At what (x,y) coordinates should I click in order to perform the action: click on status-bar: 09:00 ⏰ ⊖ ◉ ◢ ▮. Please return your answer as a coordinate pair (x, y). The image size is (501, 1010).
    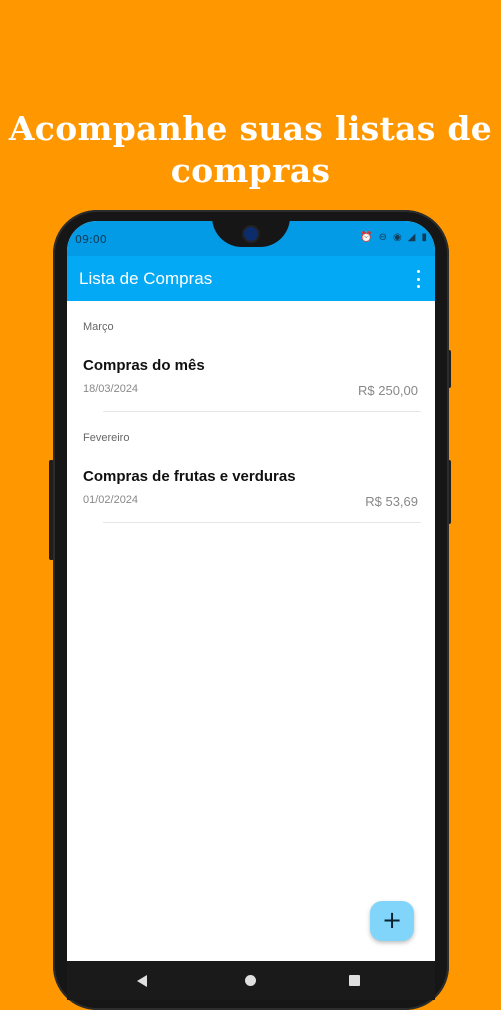
    Looking at the image, I should click on (251, 238).